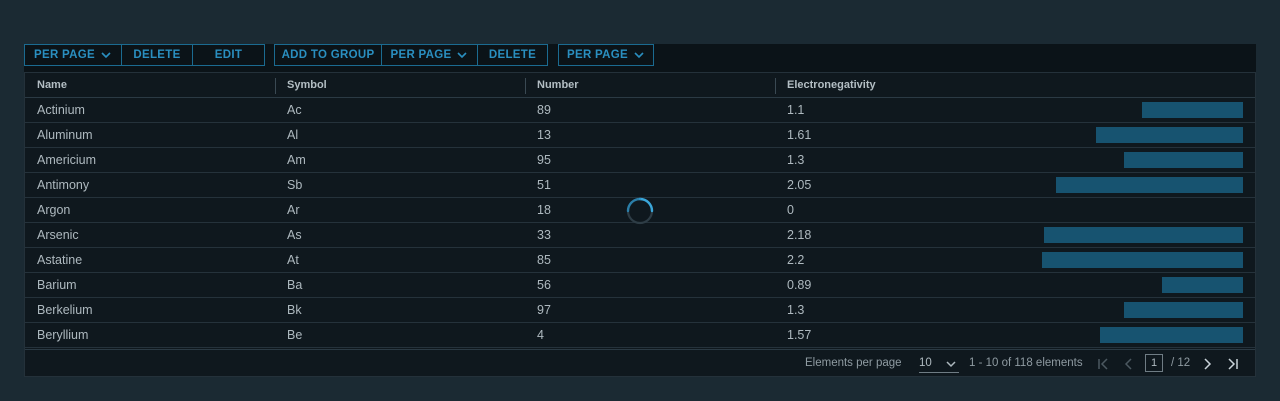 The image size is (1280, 401). Describe the element at coordinates (640, 85) in the screenshot. I see `table-header: Name Symbol Number Electronegativity` at that location.